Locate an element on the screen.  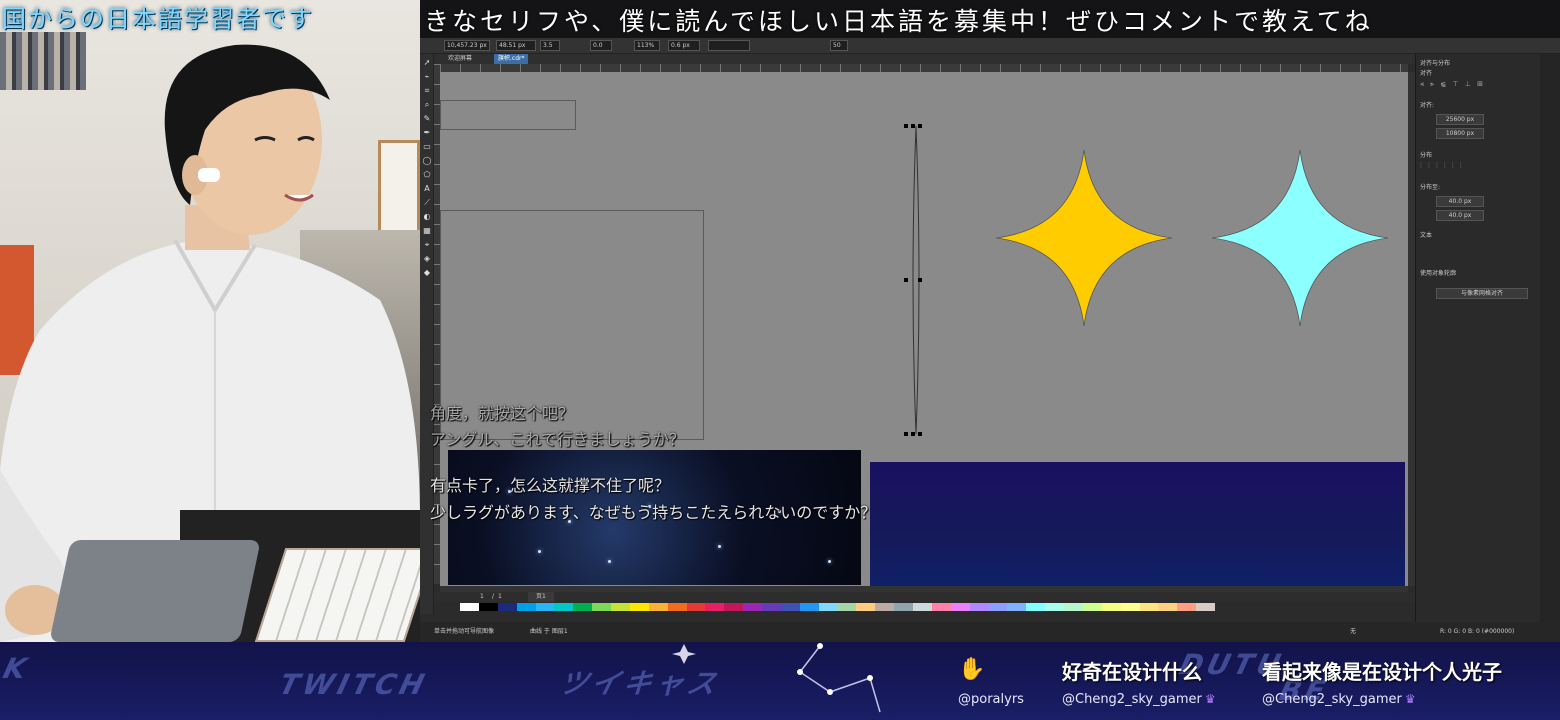
pos-x-field: 10,457.23 px is located at coordinates (467, 45).